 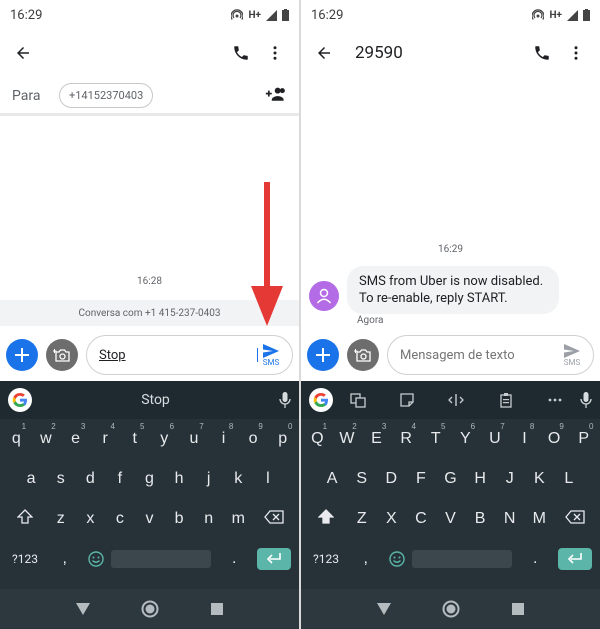 I want to click on key-f: F, so click(x=421, y=479).